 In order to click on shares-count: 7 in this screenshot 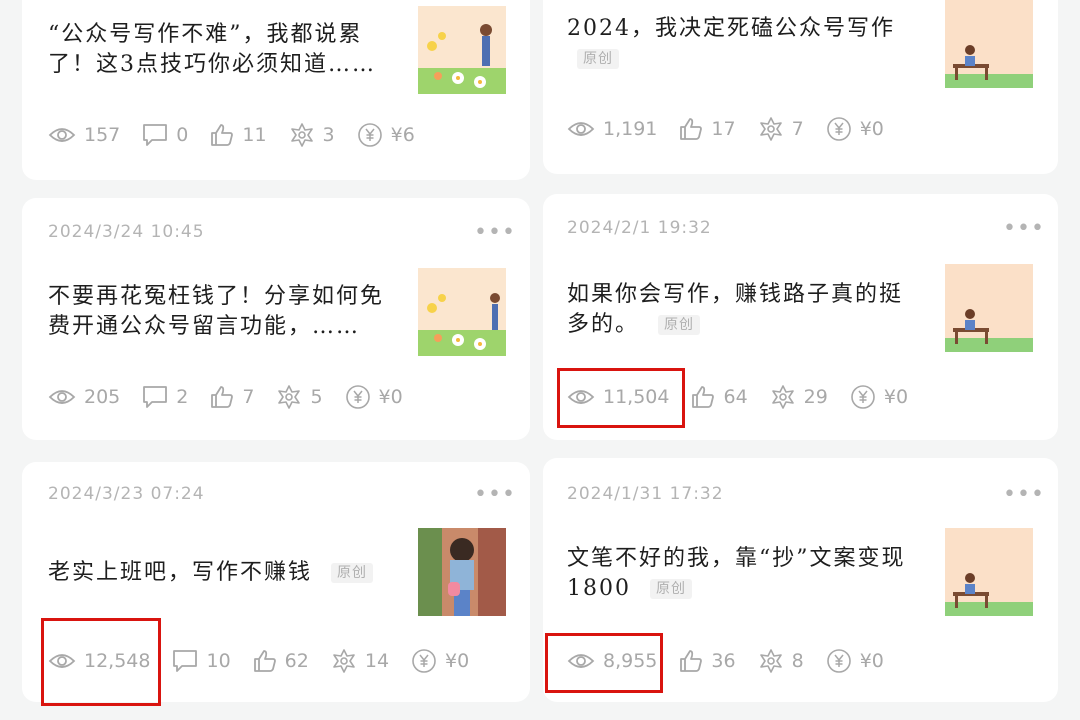, I will do `click(797, 129)`.